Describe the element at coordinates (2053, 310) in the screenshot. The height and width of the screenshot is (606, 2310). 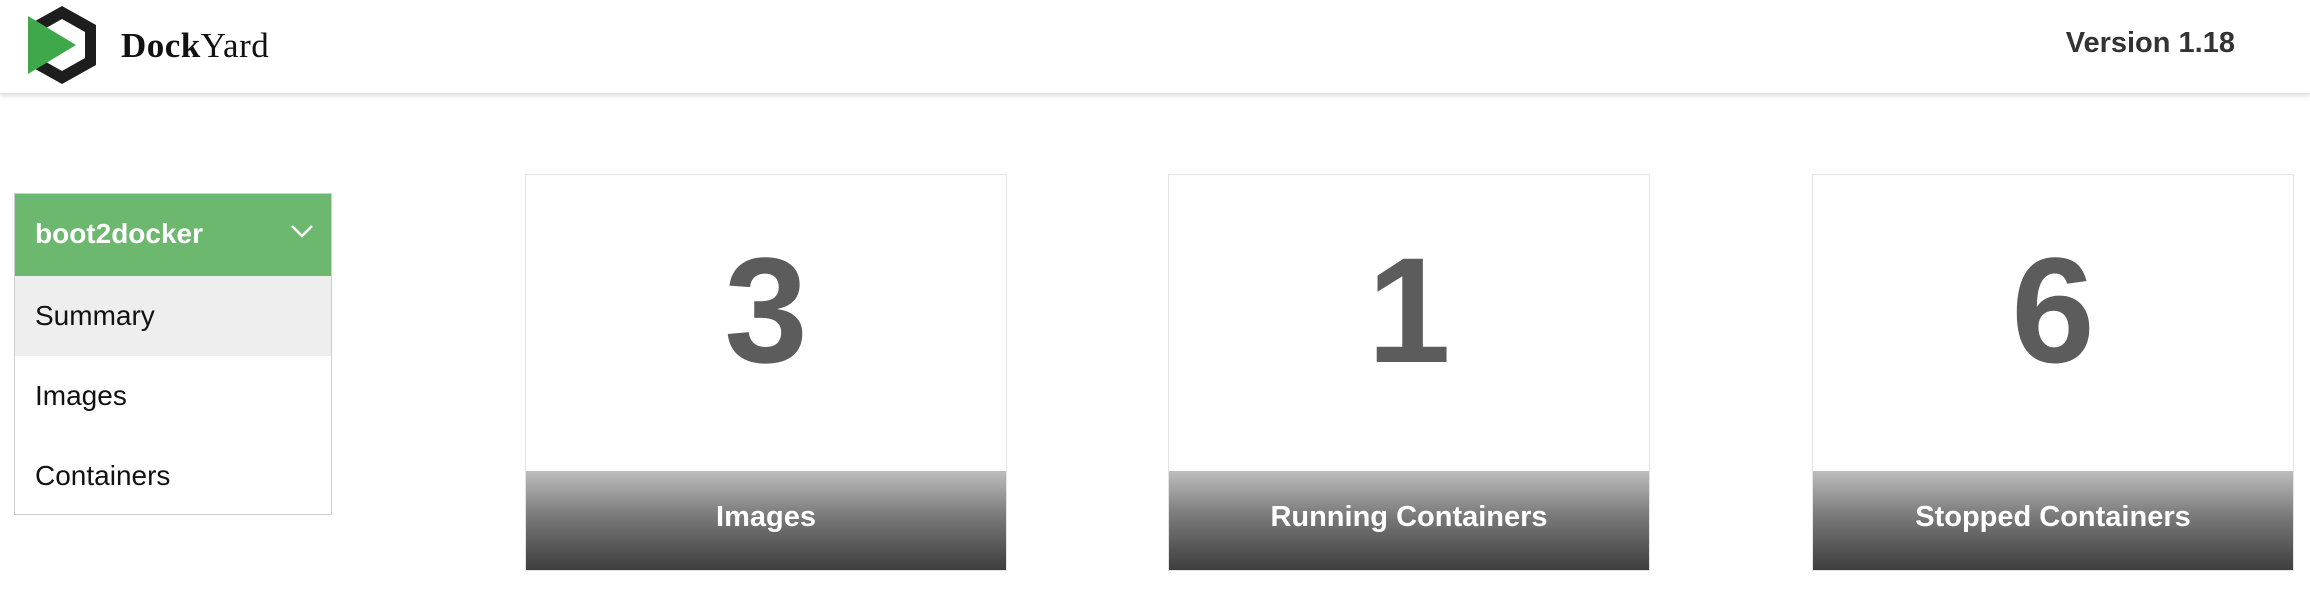
I see `stopped-containers-count: 6` at that location.